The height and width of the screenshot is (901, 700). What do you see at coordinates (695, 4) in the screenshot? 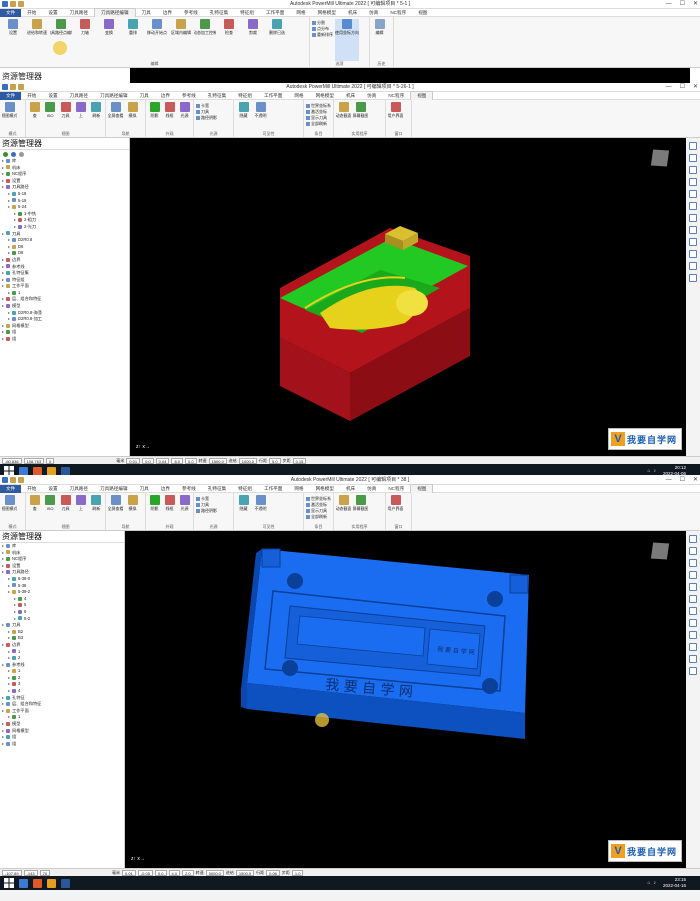
I see `close-icon: ✕` at bounding box center [695, 4].